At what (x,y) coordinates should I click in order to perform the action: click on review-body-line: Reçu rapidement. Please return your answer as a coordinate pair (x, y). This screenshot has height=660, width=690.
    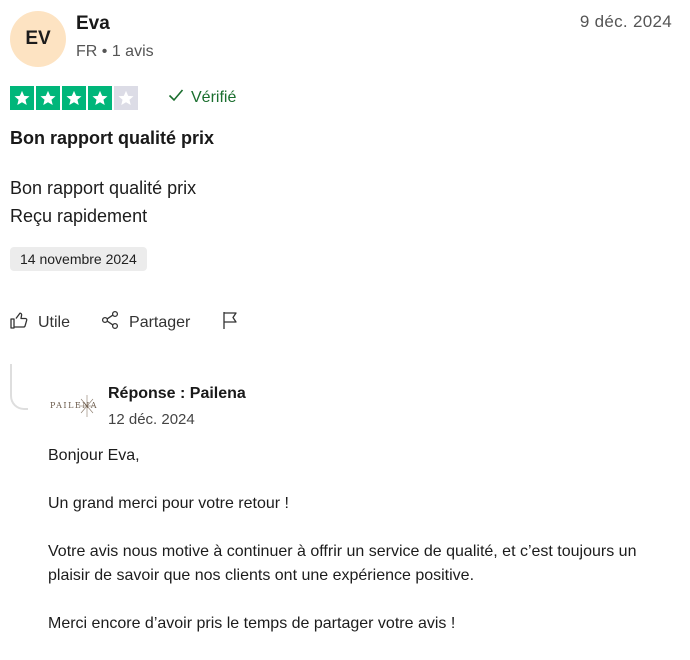
    Looking at the image, I should click on (79, 216).